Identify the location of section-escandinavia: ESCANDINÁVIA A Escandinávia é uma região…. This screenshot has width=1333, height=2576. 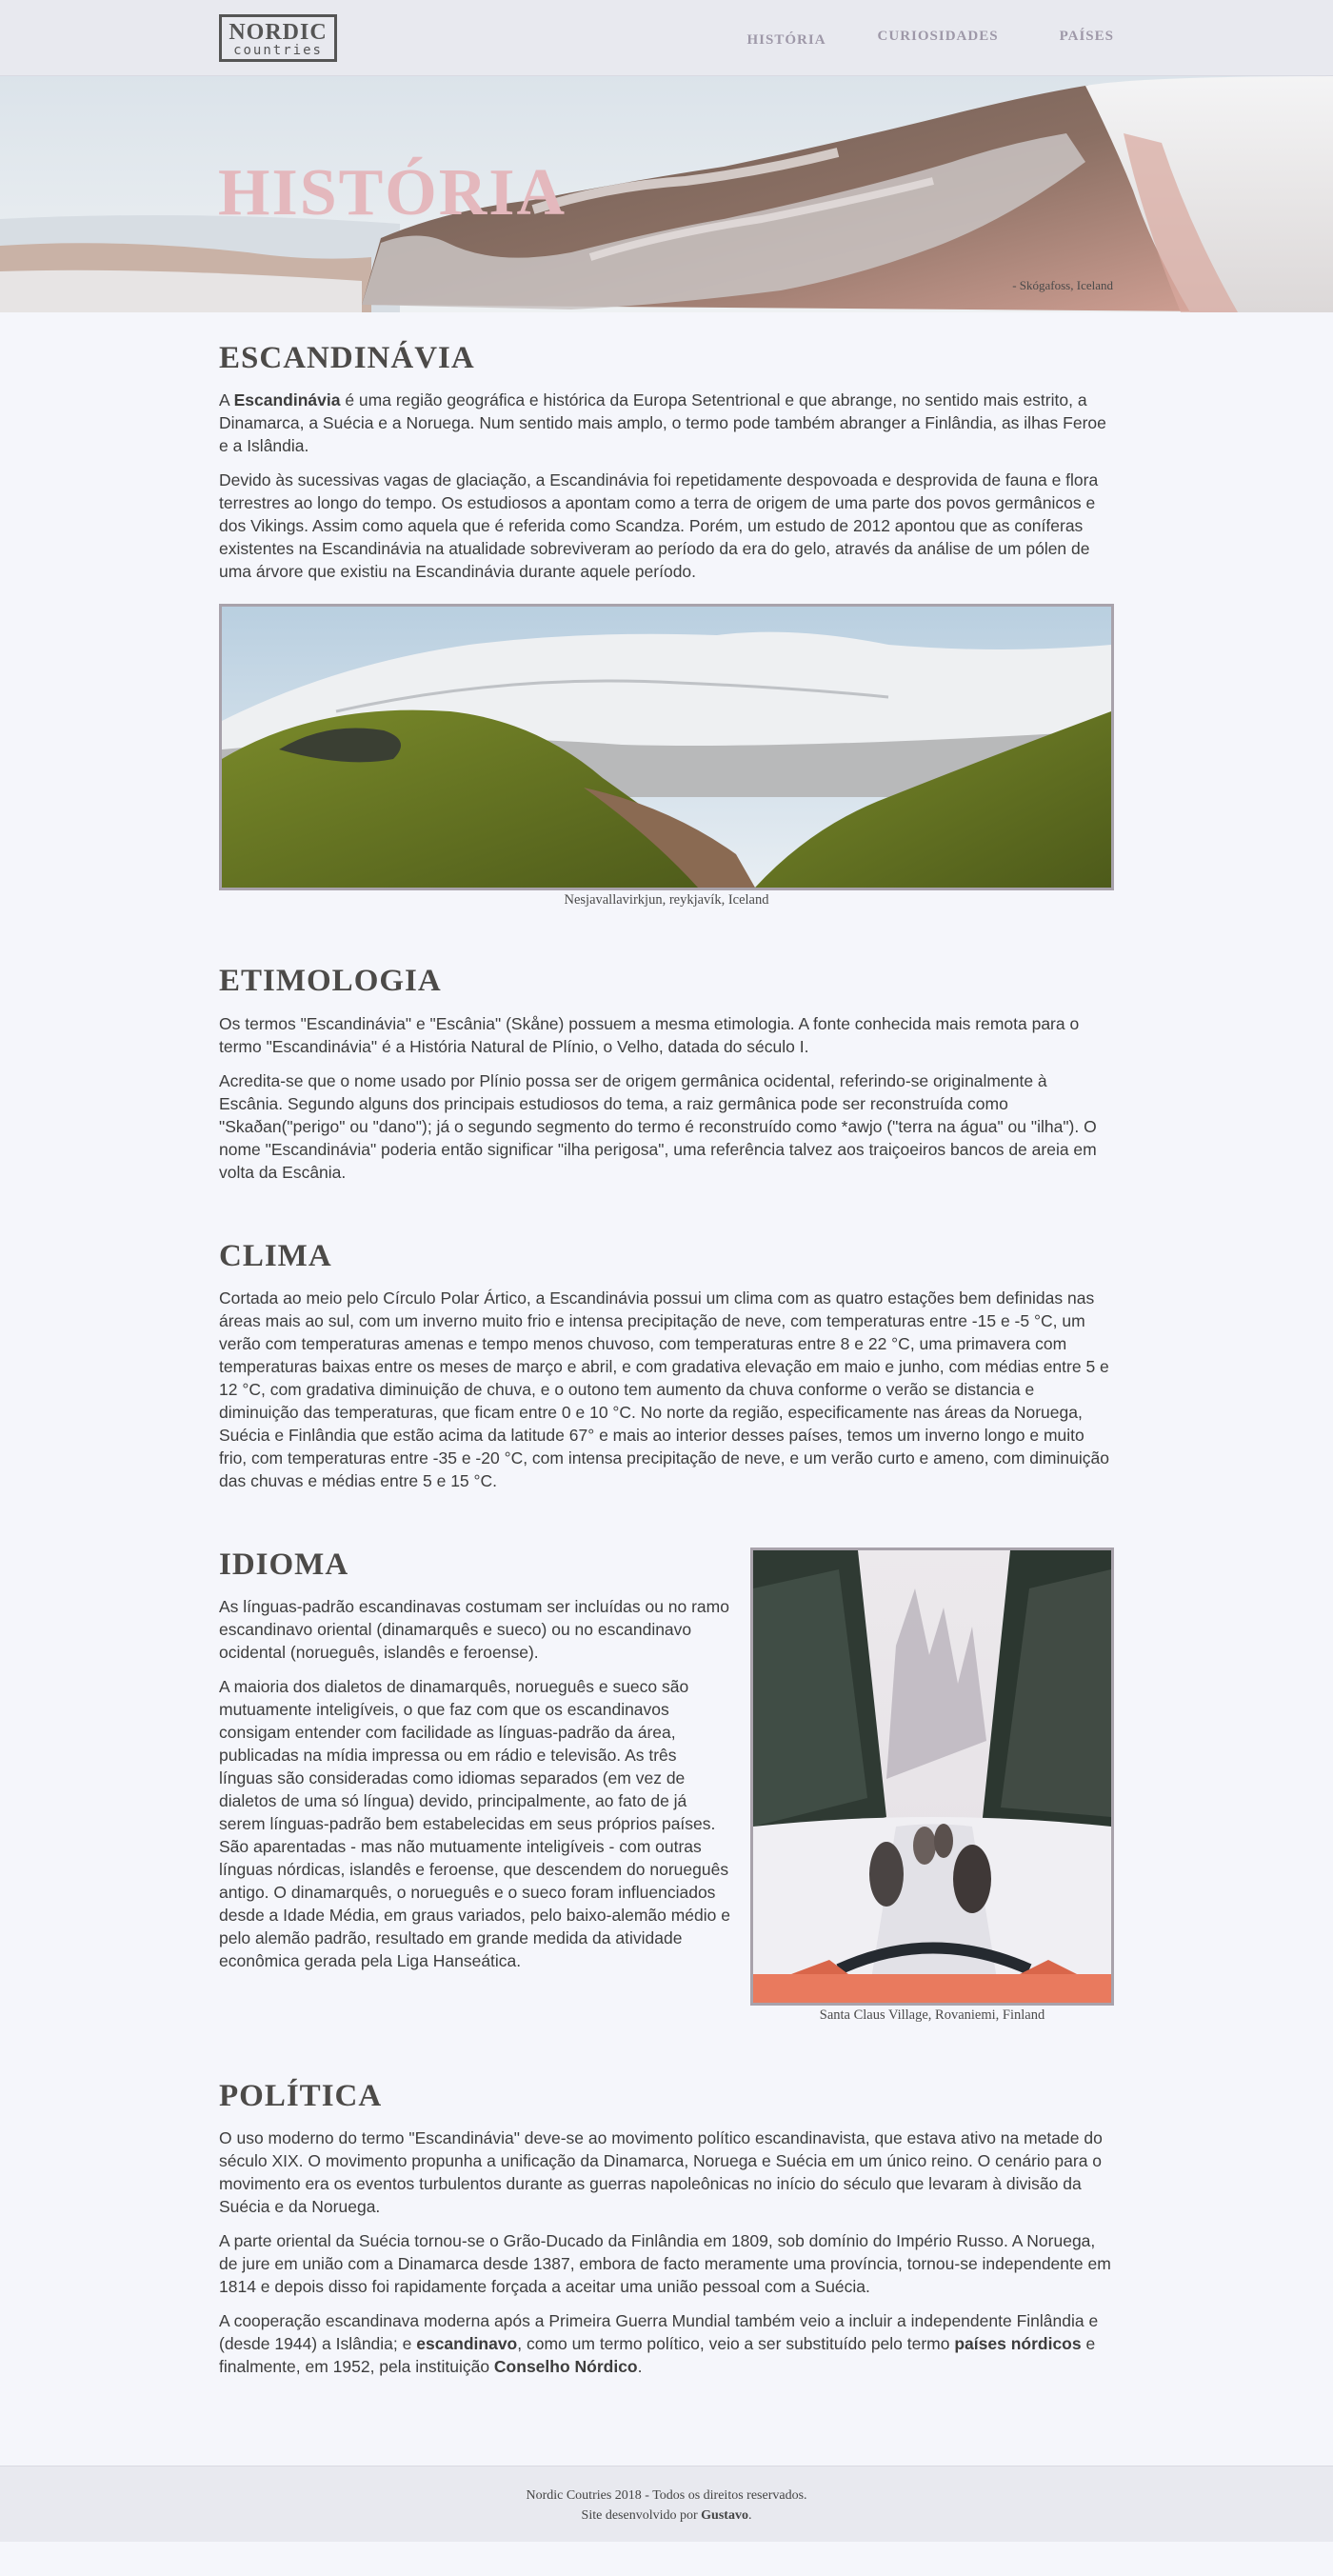
(666, 625).